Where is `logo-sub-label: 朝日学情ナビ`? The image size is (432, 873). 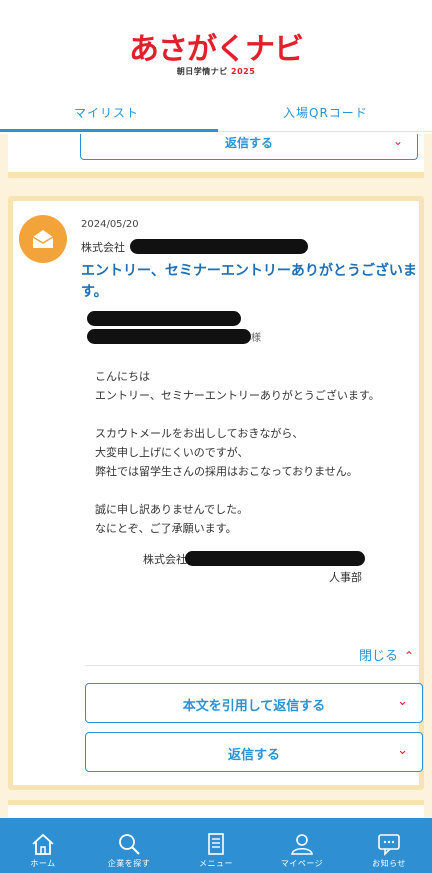
logo-sub-label: 朝日学情ナビ is located at coordinates (202, 71).